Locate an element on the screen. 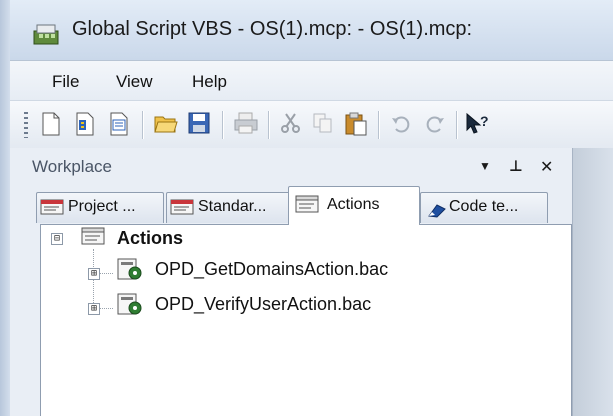 This screenshot has height=416, width=613. undo-icon is located at coordinates (402, 124).